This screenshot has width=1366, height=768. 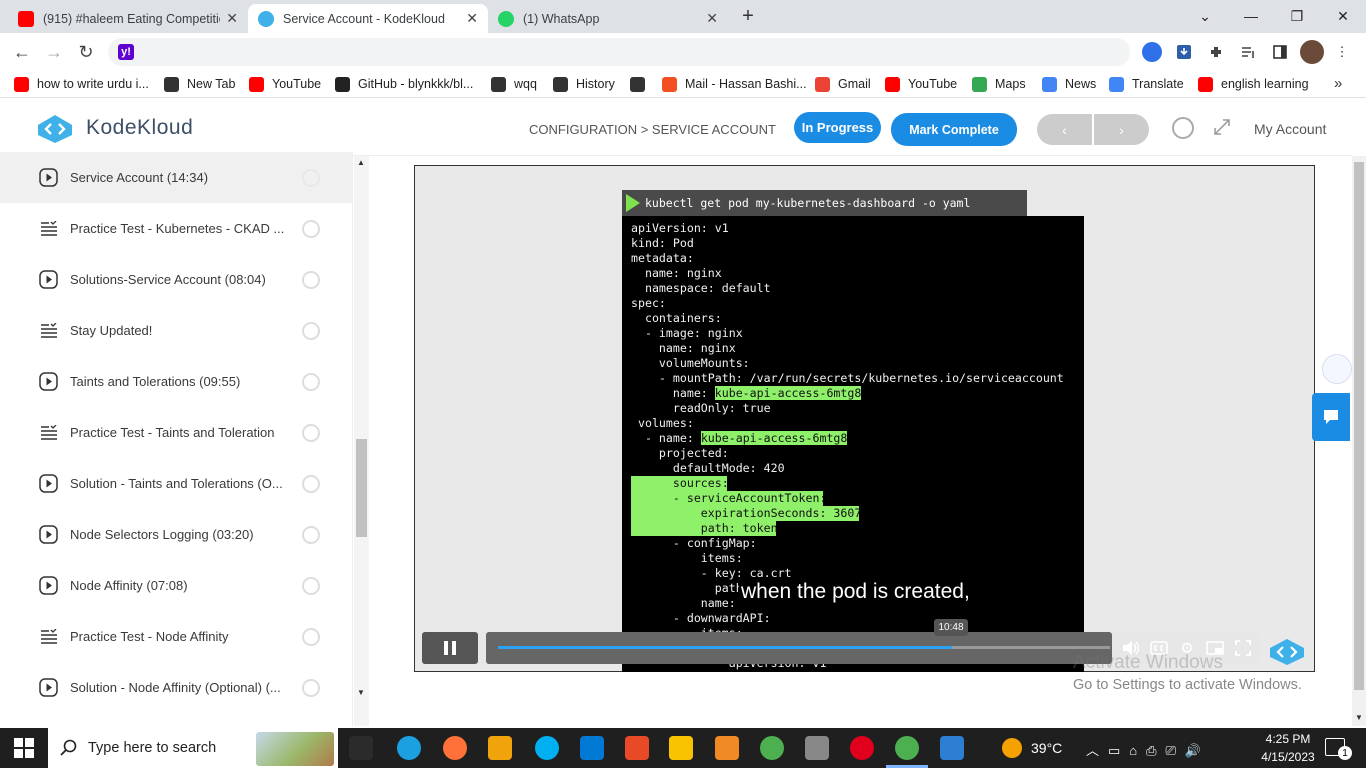 I want to click on back-button: ←, so click(x=22, y=52).